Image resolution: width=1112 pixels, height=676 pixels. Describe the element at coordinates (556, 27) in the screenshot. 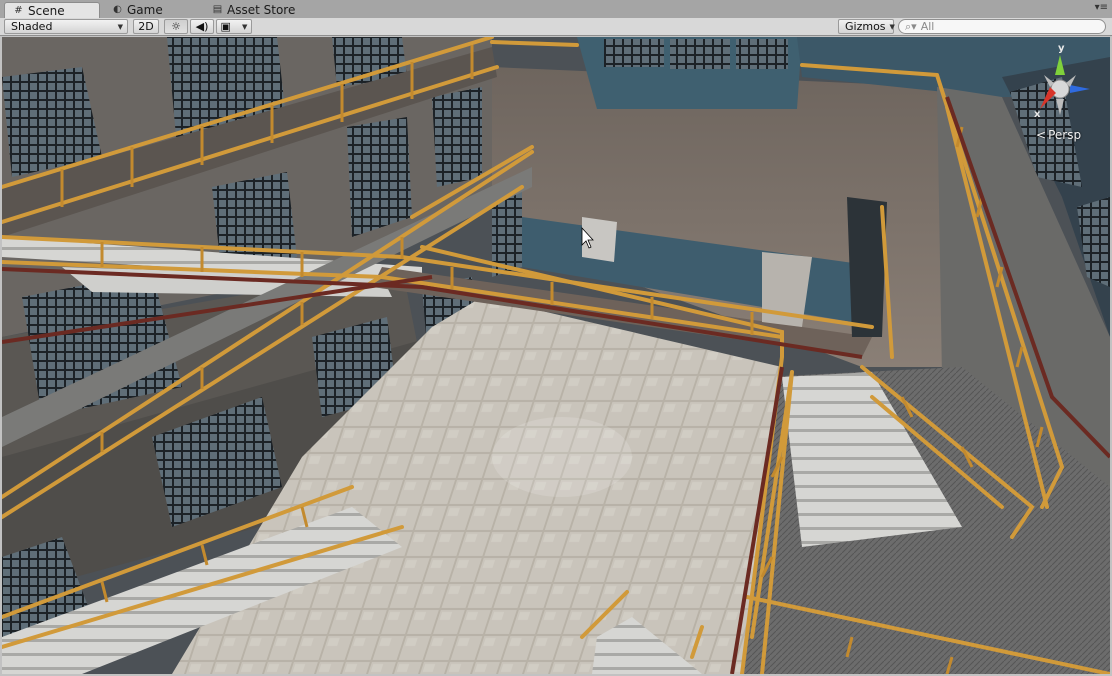

I see `scene-toolbar: Shaded ▼ 2D ☼ ◀) ▣ ▼ Gizmos ▼ ⌕▾ All` at that location.